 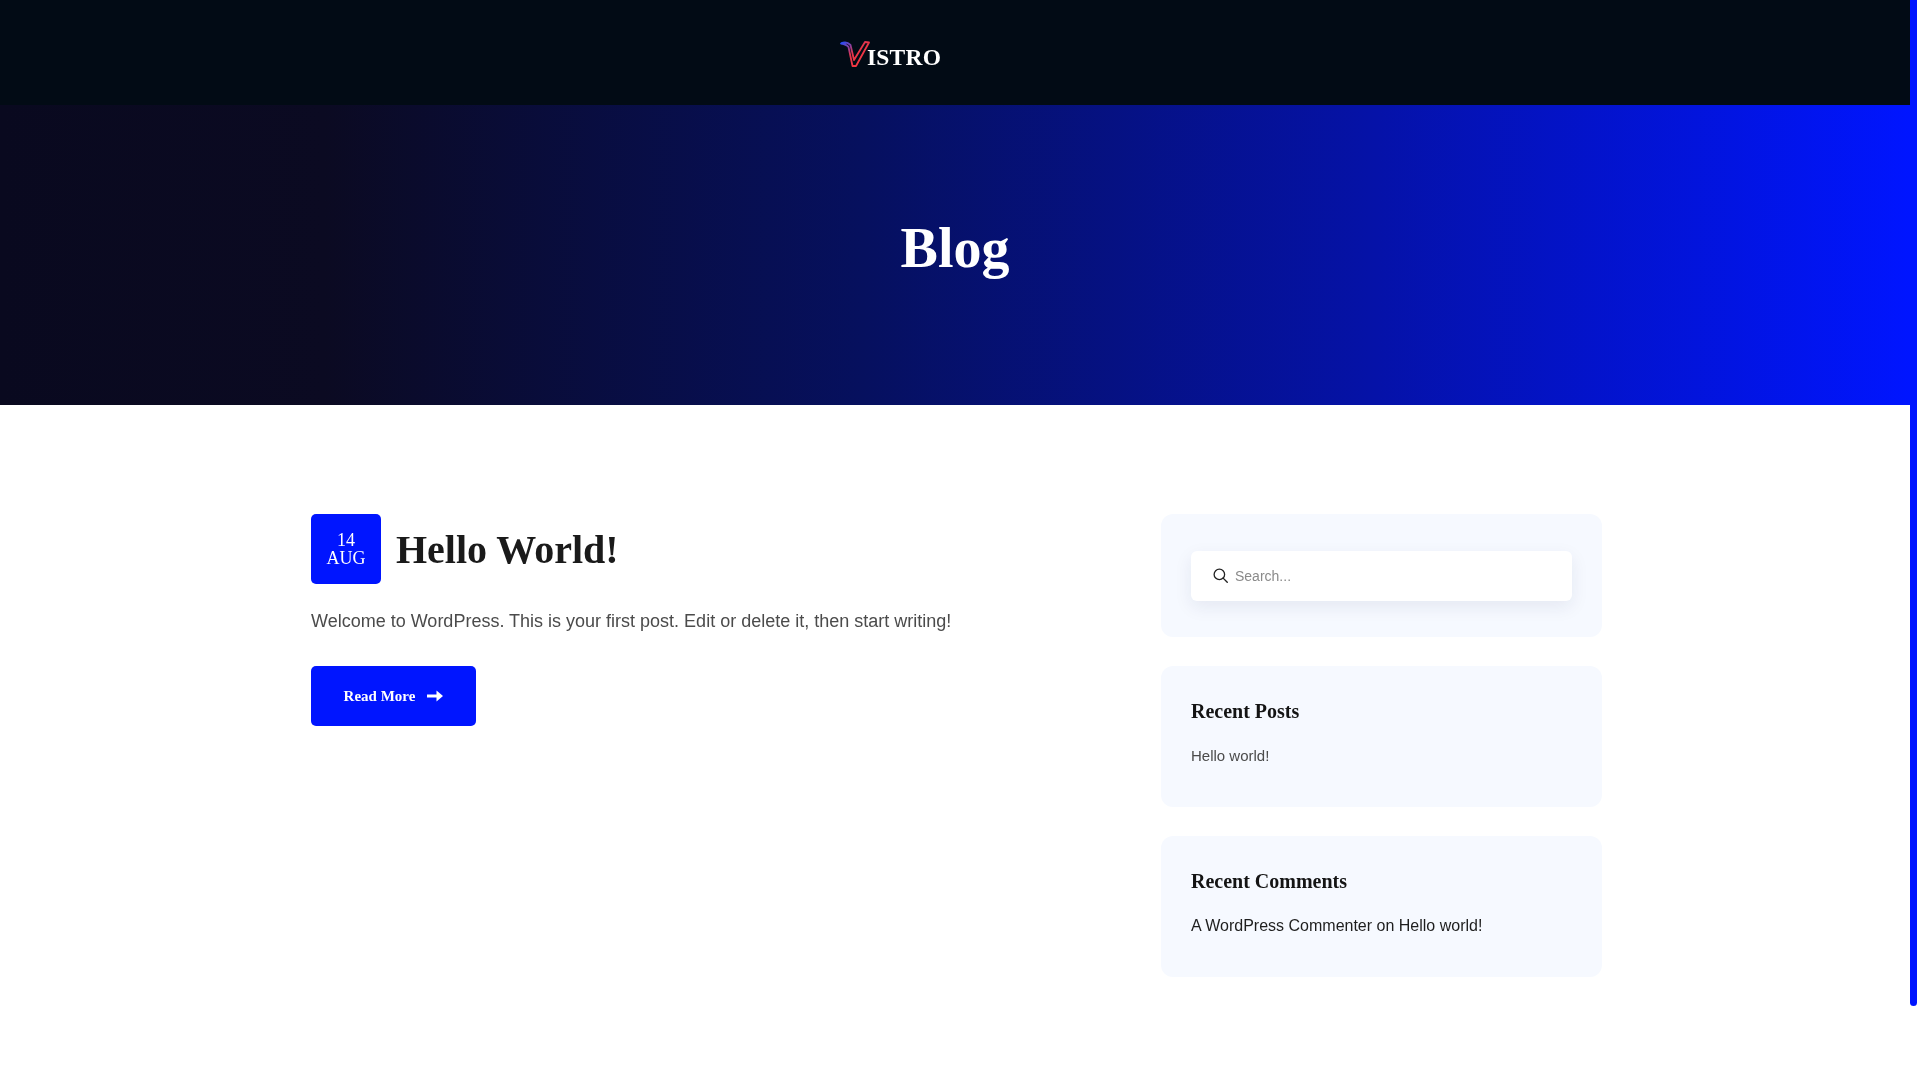 I want to click on read-more-button: Read More, so click(x=393, y=696).